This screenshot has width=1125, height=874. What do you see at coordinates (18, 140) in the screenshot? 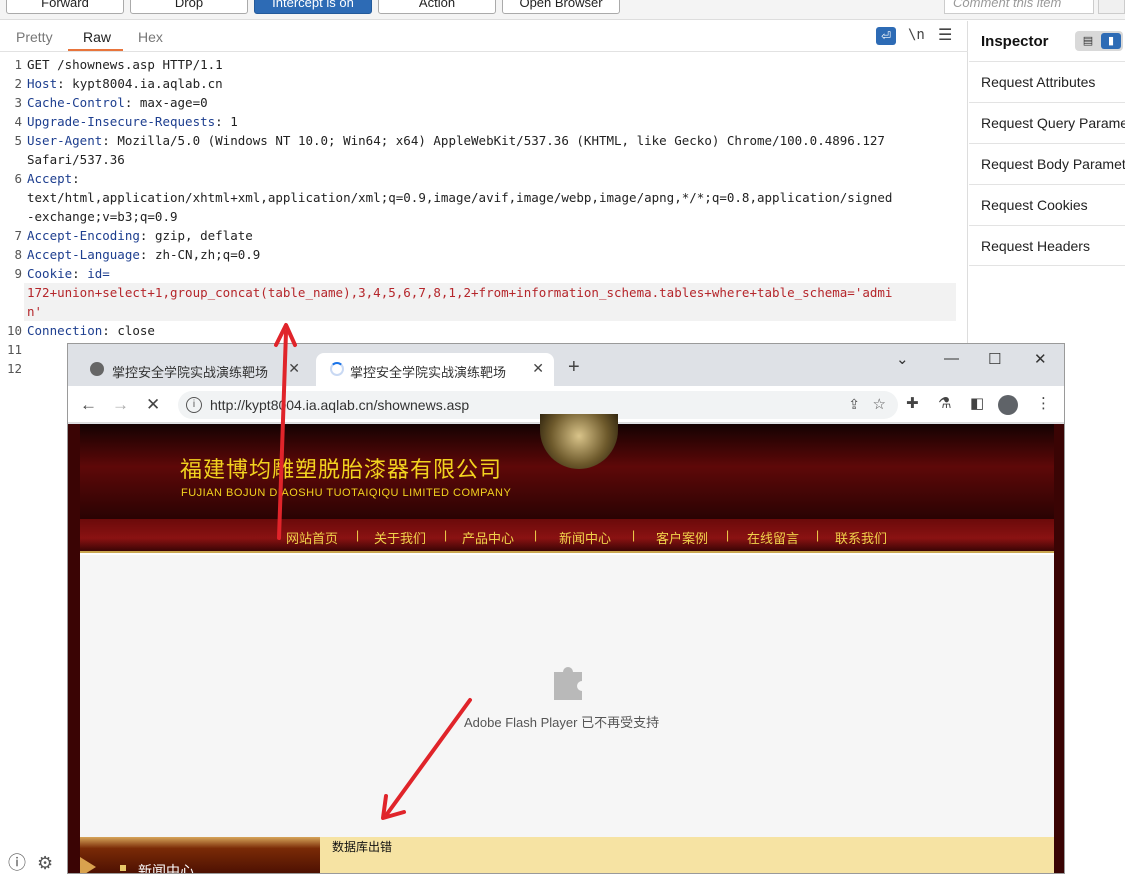
I see `line-number: 5` at bounding box center [18, 140].